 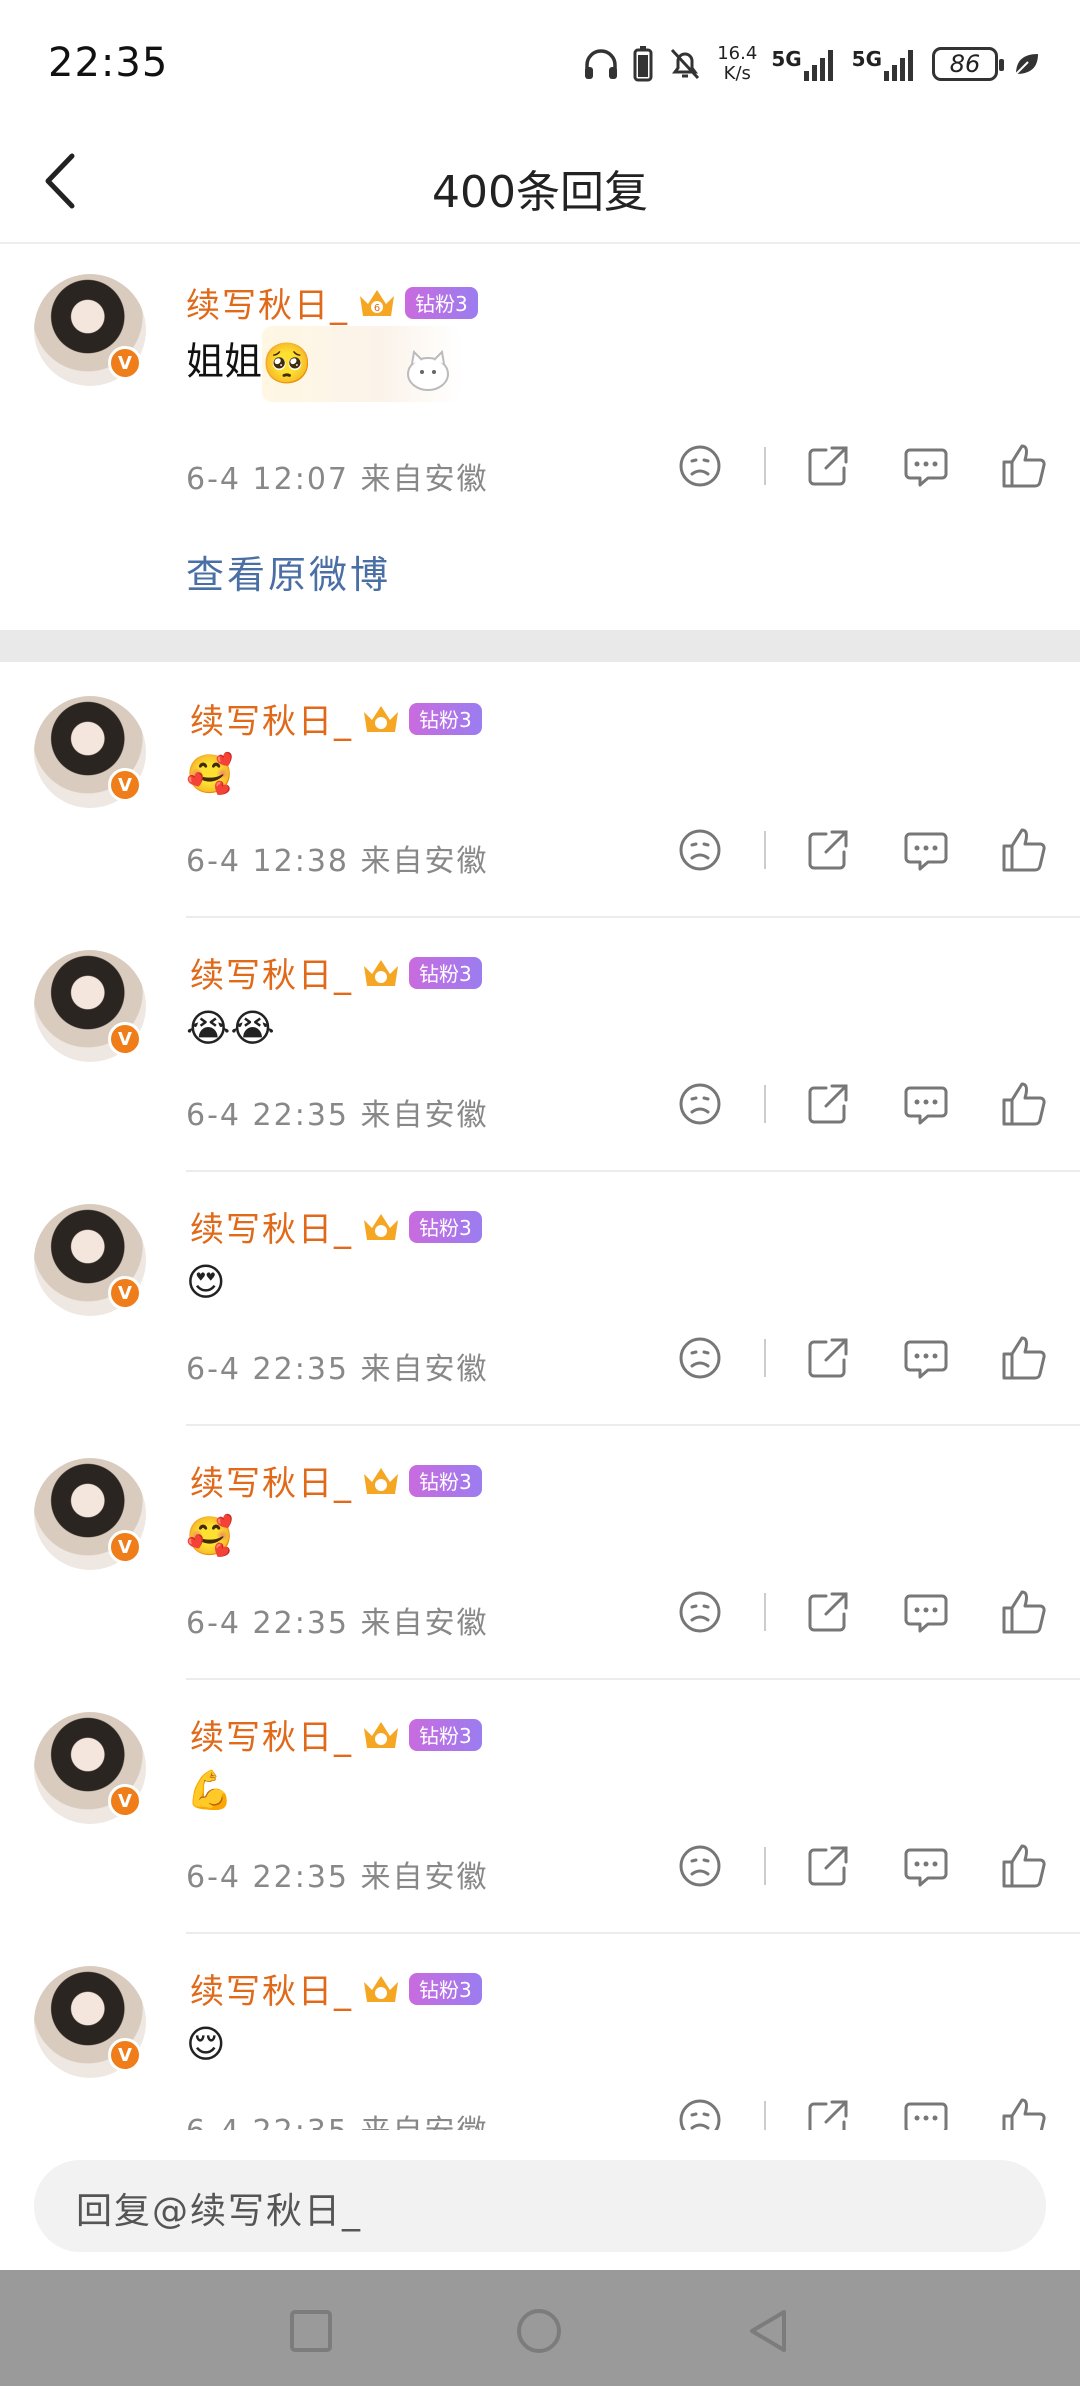 I want to click on crown-icon: 6, so click(x=377, y=302).